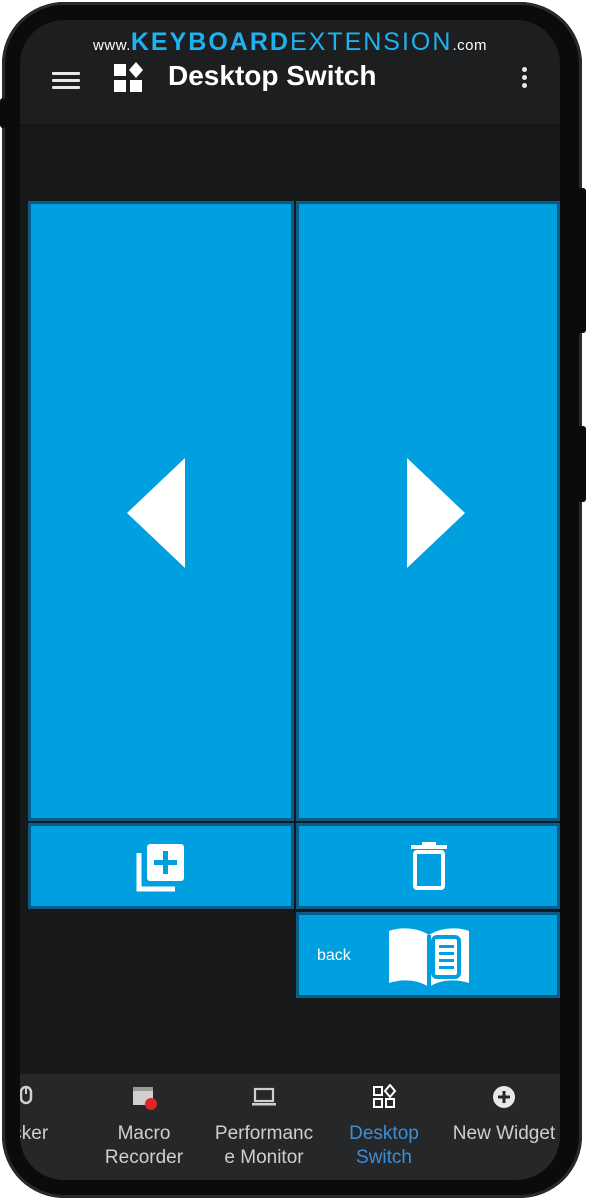 The image size is (590, 1201). I want to click on watermark-brand-light: EXTENSION, so click(371, 42).